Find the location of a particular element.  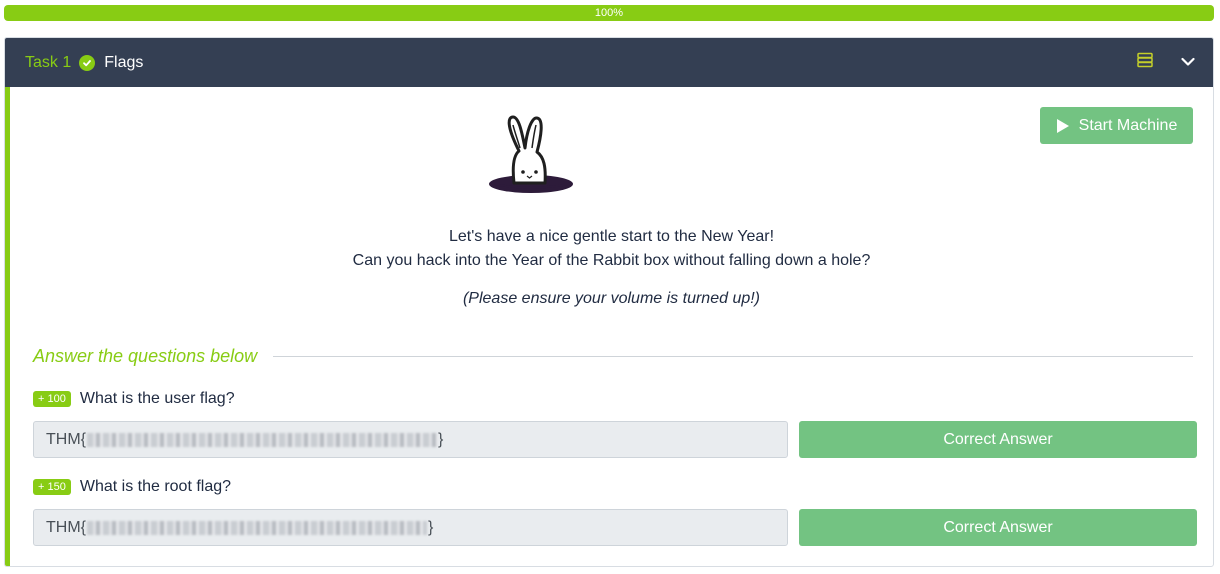

start-machine-label: Start Machine is located at coordinates (1128, 125).